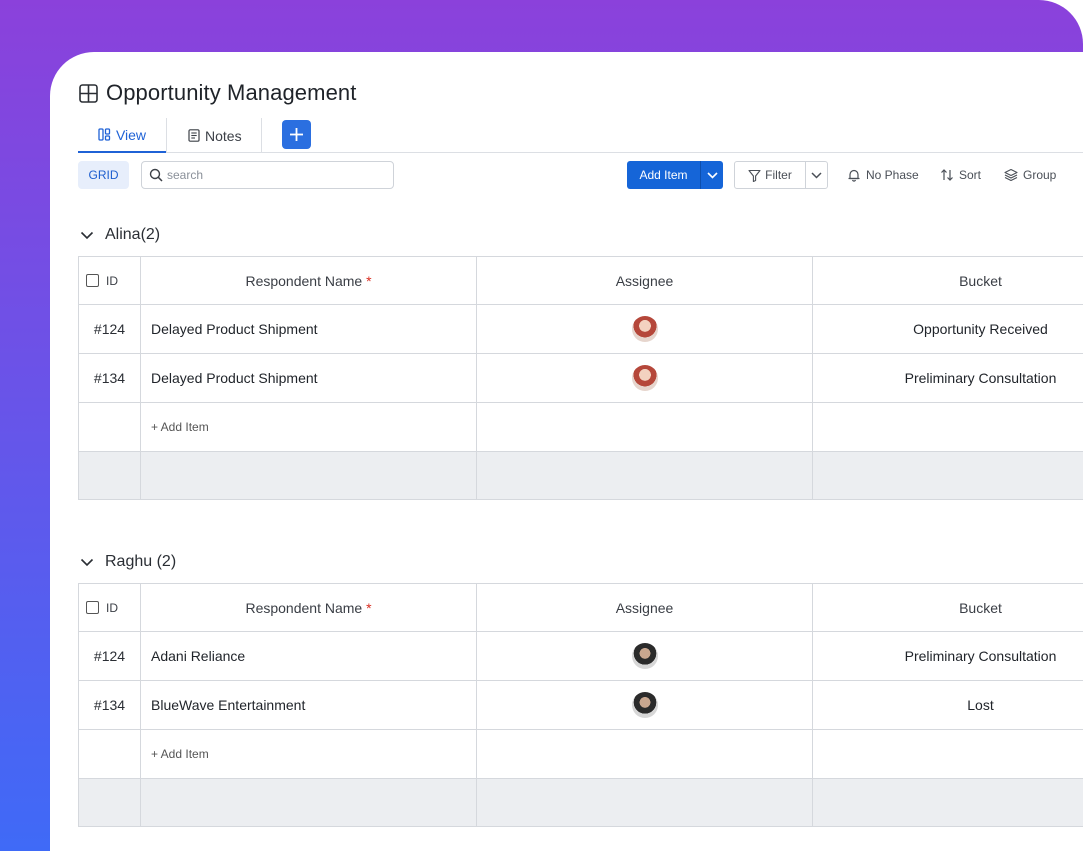 This screenshot has width=1083, height=851. Describe the element at coordinates (194, 135) in the screenshot. I see `notes-icon` at that location.